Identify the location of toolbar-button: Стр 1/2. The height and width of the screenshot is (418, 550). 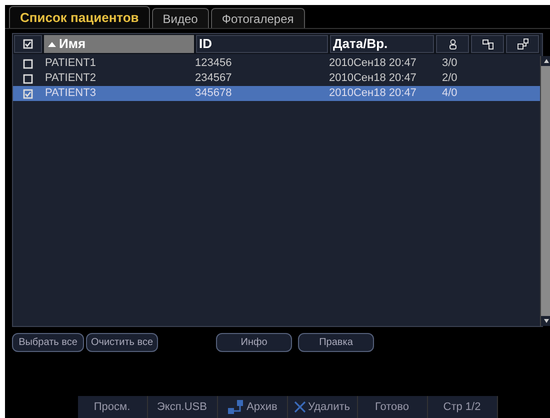
(463, 407).